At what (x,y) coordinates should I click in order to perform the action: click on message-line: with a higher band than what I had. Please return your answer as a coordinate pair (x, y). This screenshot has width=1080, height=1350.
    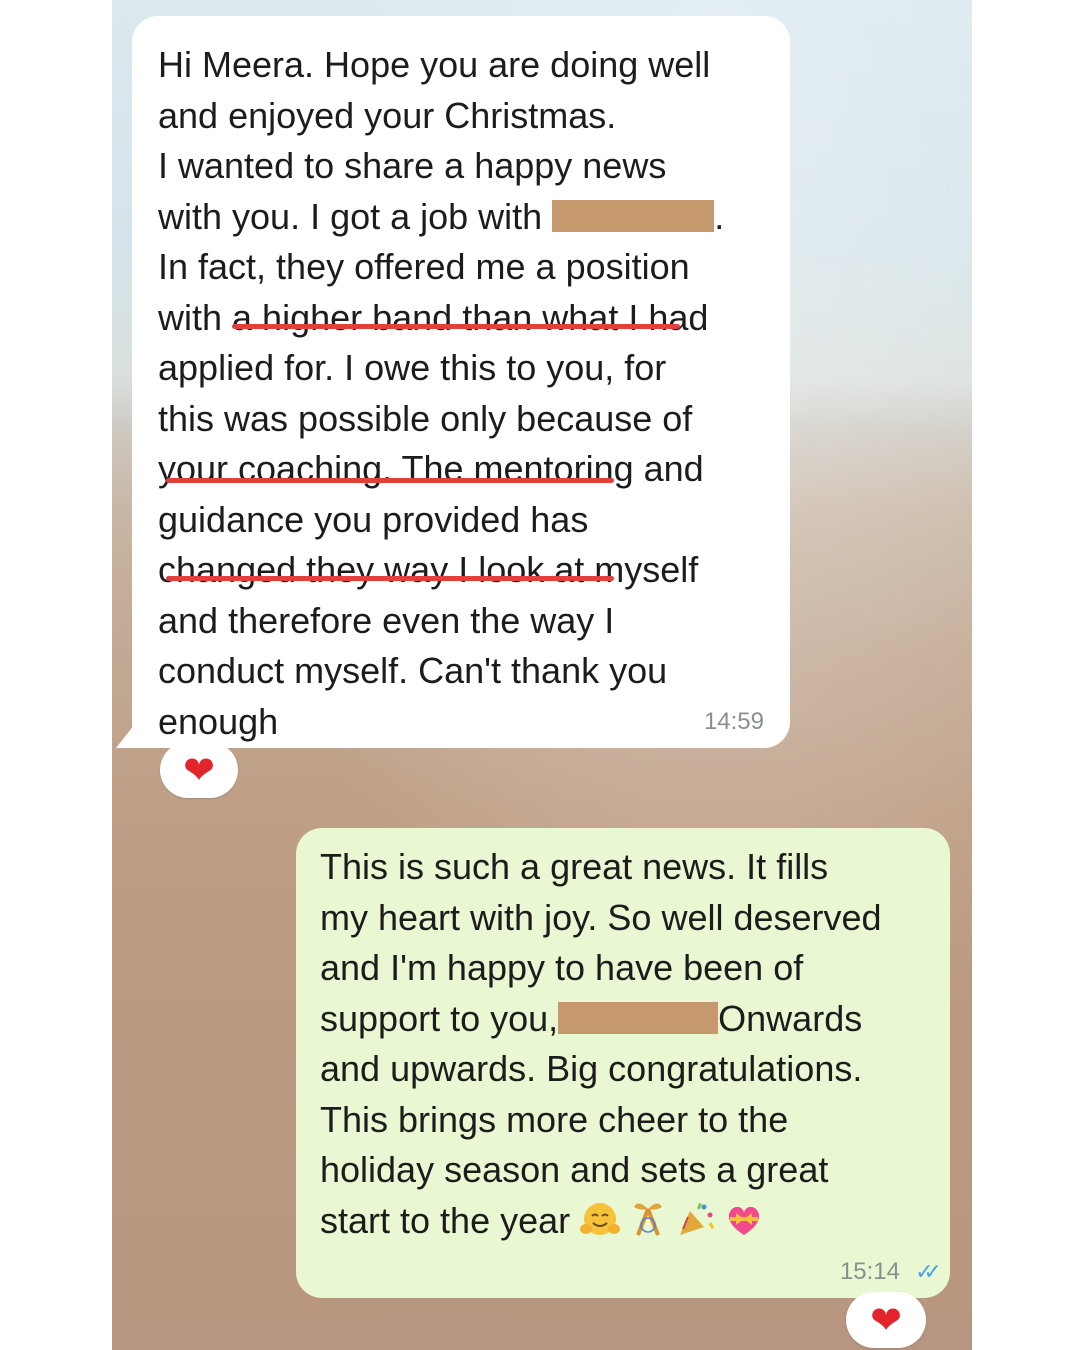
    Looking at the image, I should click on (433, 317).